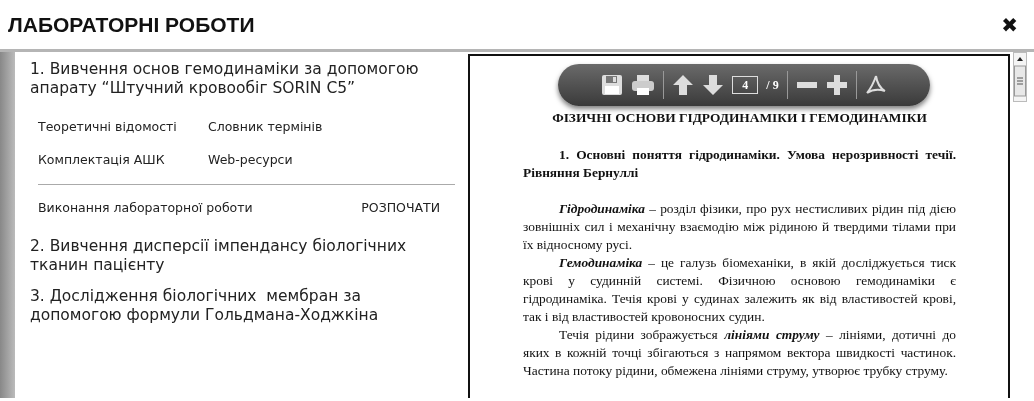 The image size is (1034, 401). I want to click on scrollbar, so click(1020, 77).